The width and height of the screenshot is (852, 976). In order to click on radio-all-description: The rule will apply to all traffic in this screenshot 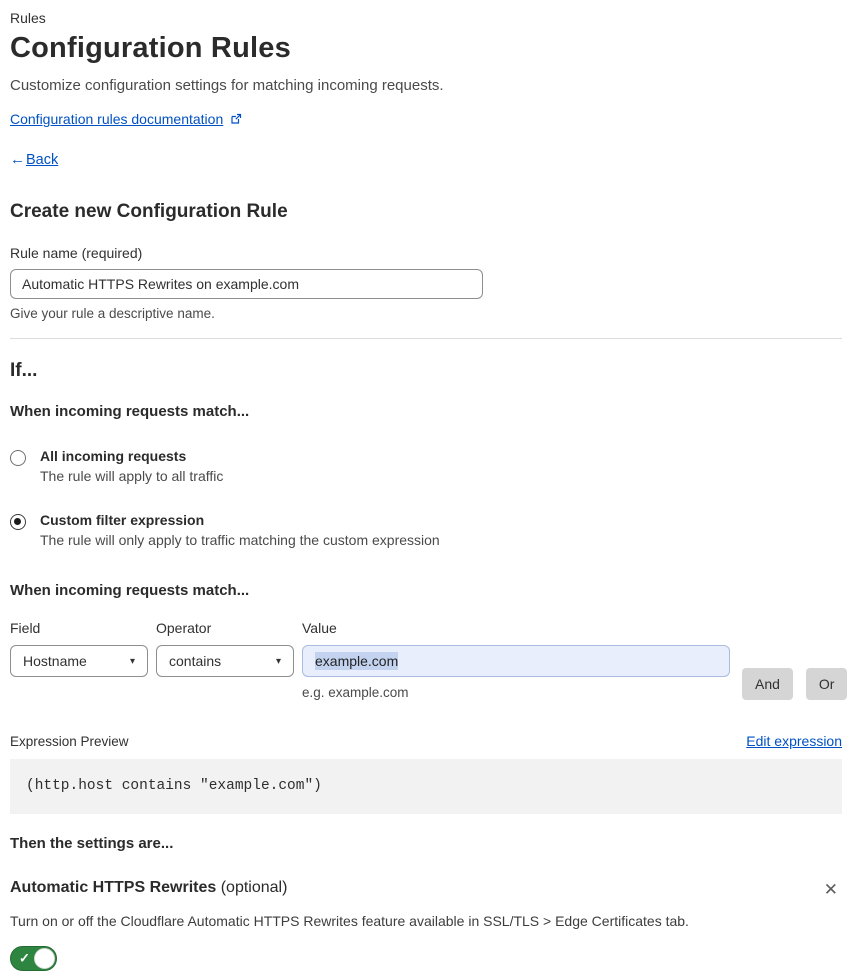, I will do `click(132, 476)`.